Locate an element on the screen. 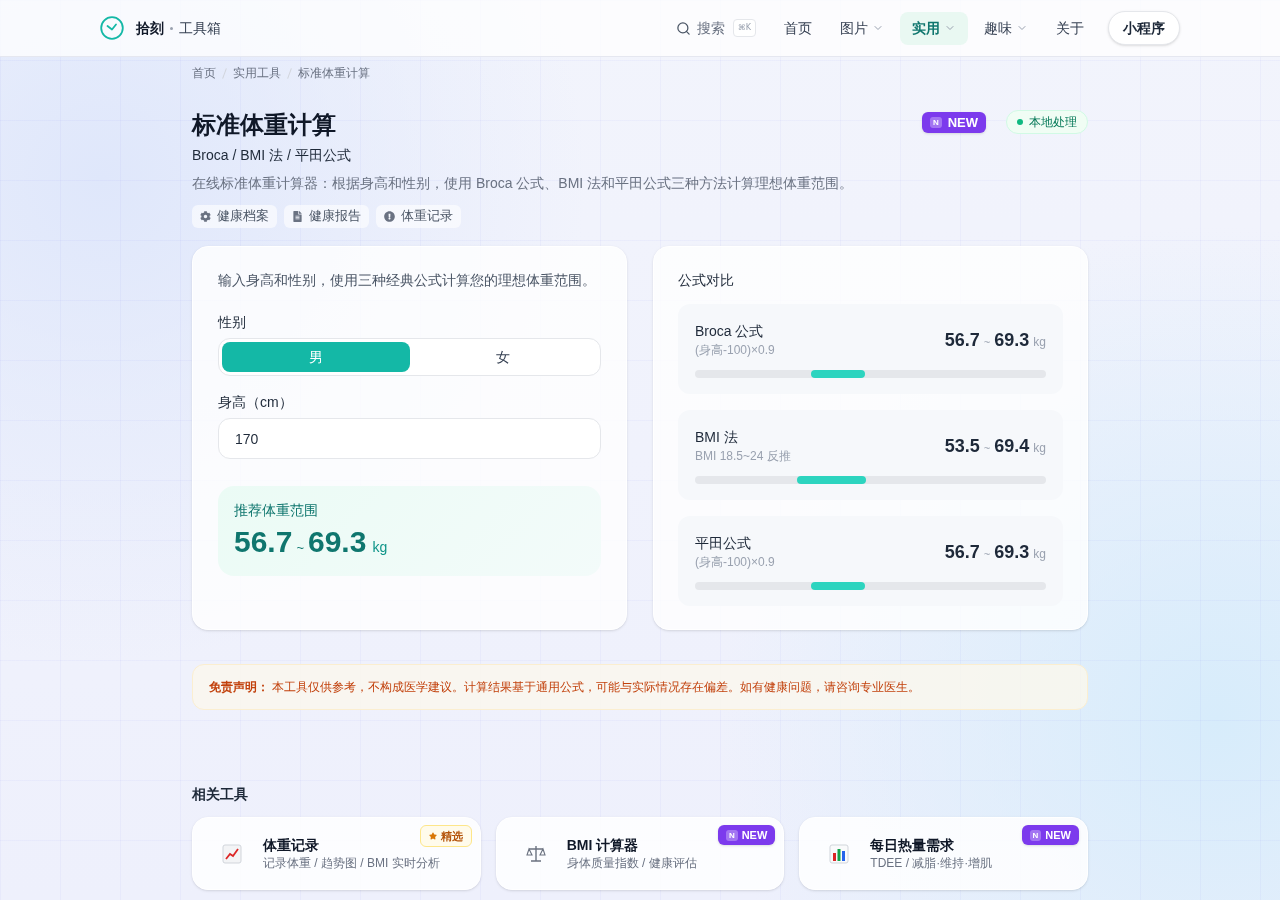 The image size is (1280, 900). page-title: 标准体重计算 is located at coordinates (264, 125).